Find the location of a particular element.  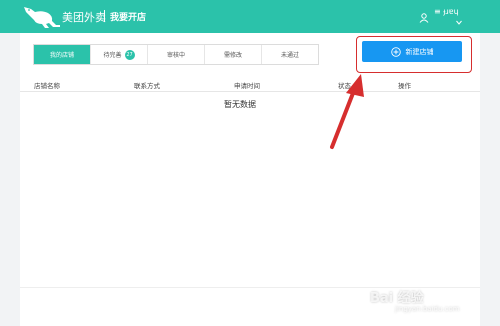

tab-my-stores: 我的店铺 is located at coordinates (62, 54).